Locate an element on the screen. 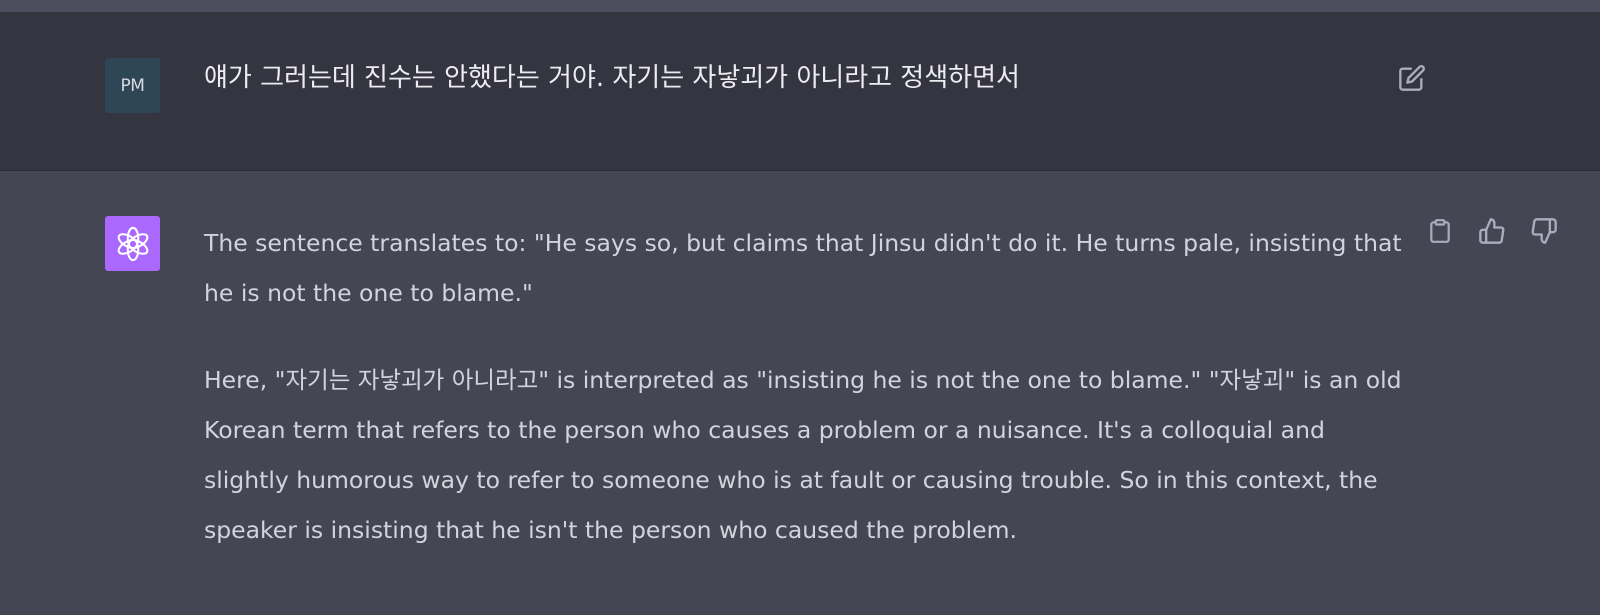 The image size is (1600, 615). thumbs-down-icon is located at coordinates (1544, 231).